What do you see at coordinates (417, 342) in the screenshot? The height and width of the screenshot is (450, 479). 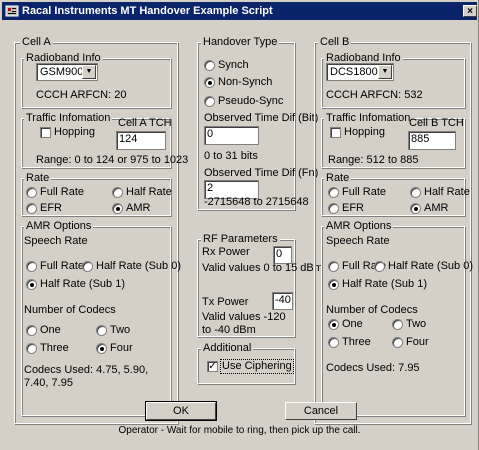 I see `cell-b-codec-four-label: Four` at bounding box center [417, 342].